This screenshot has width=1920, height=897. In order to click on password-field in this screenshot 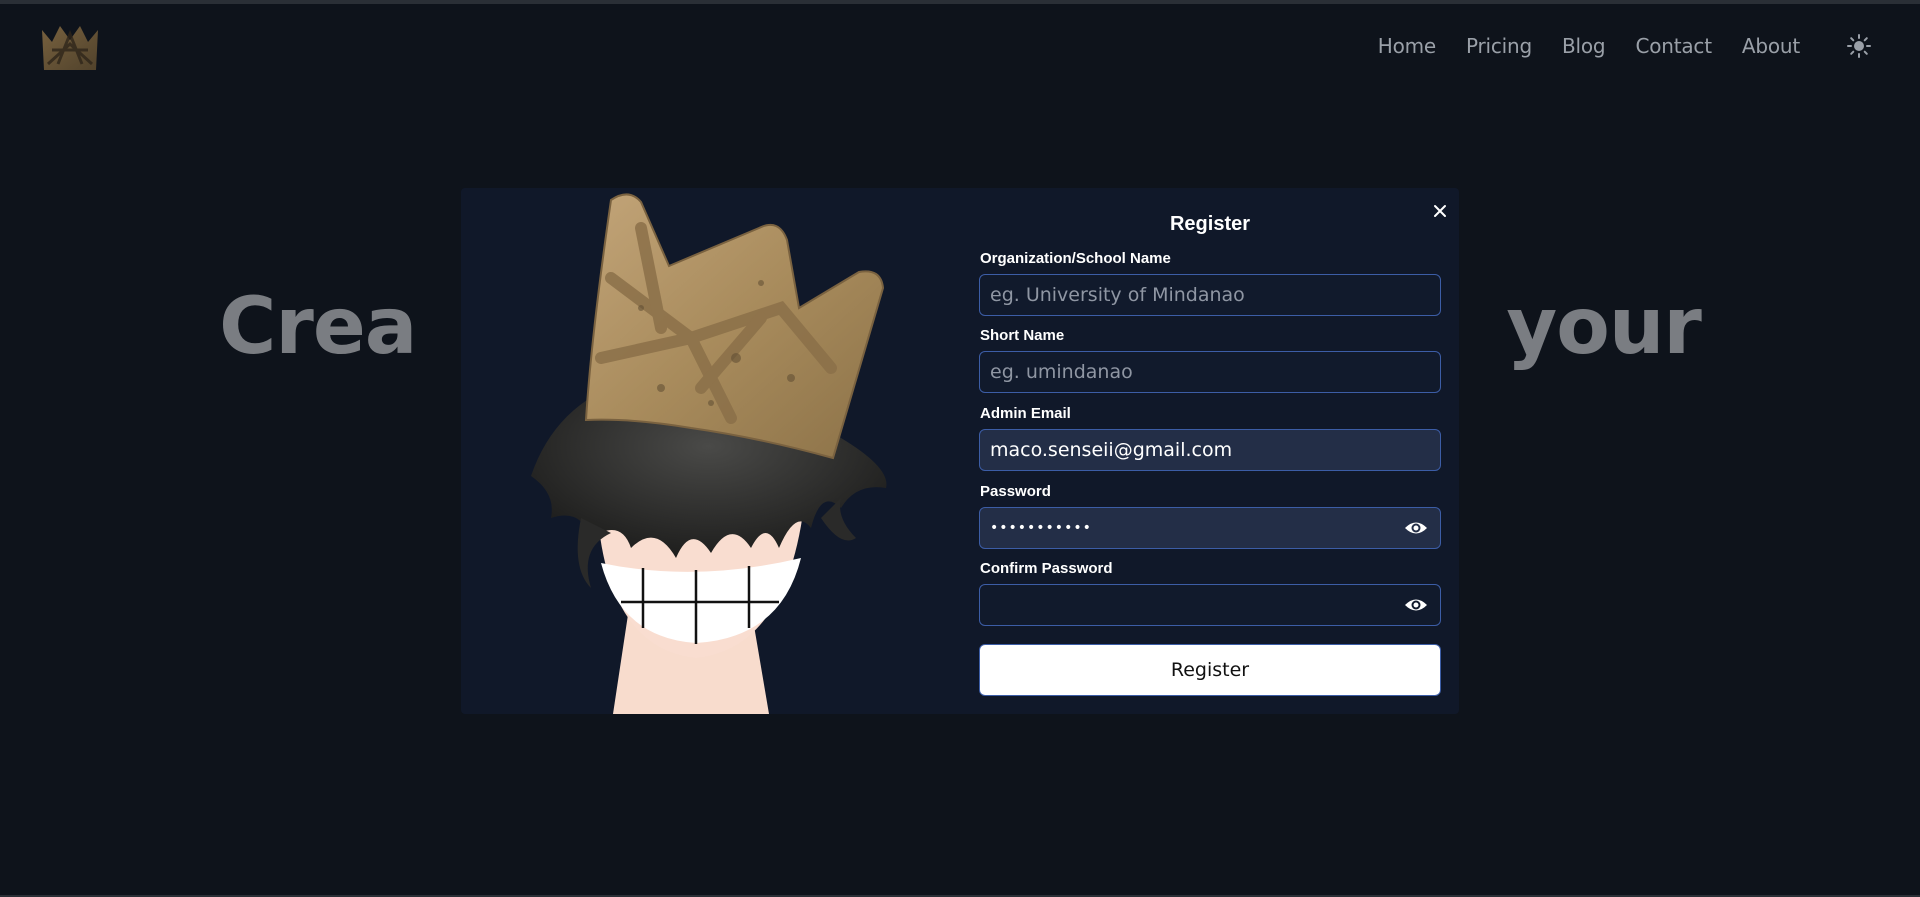, I will do `click(1210, 528)`.